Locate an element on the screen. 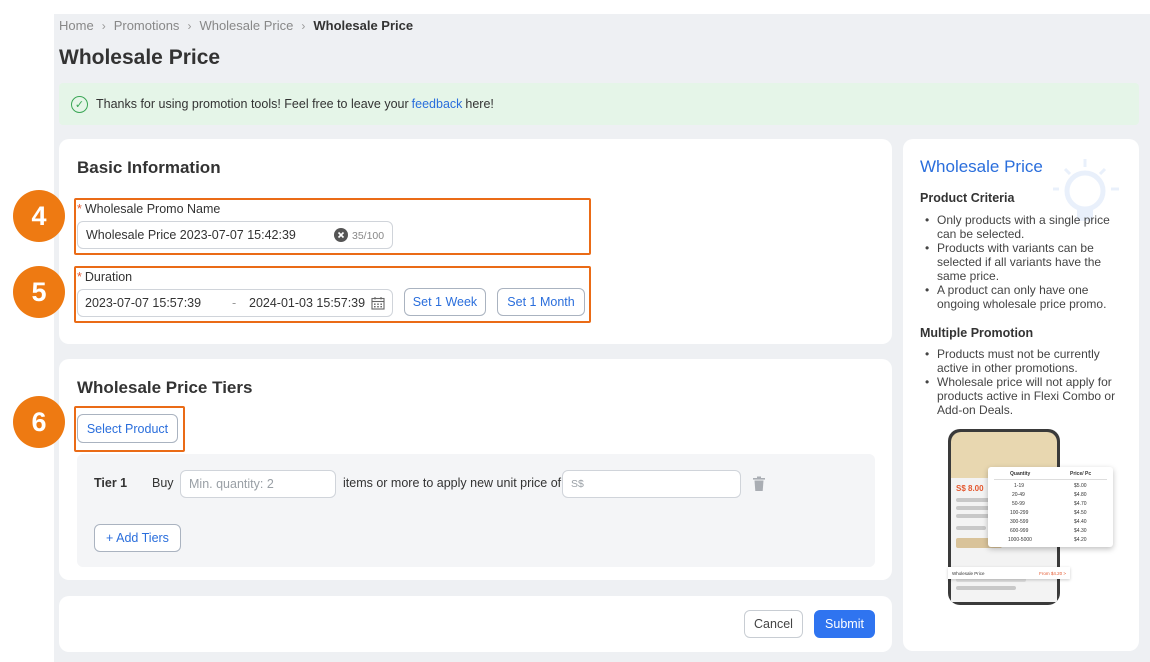  step-badge-5: 5 is located at coordinates (39, 292).